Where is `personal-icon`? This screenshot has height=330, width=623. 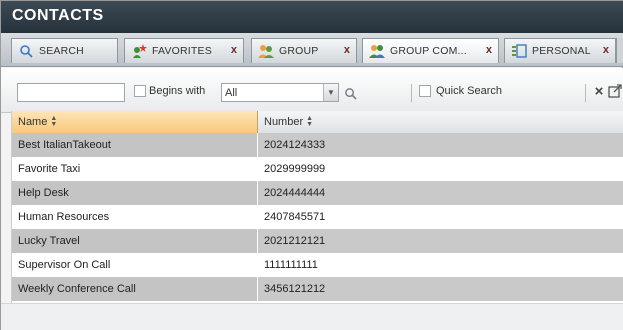 personal-icon is located at coordinates (519, 51).